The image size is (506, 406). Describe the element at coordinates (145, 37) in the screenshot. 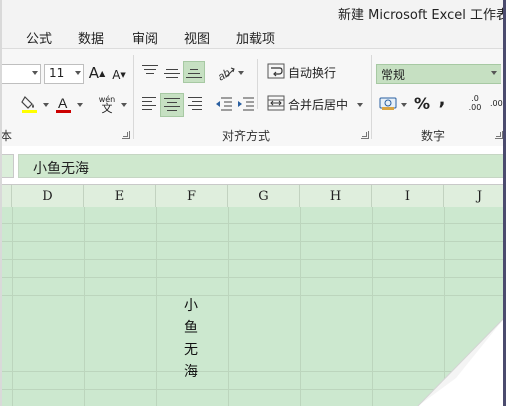

I see `tab-review: 审阅` at that location.